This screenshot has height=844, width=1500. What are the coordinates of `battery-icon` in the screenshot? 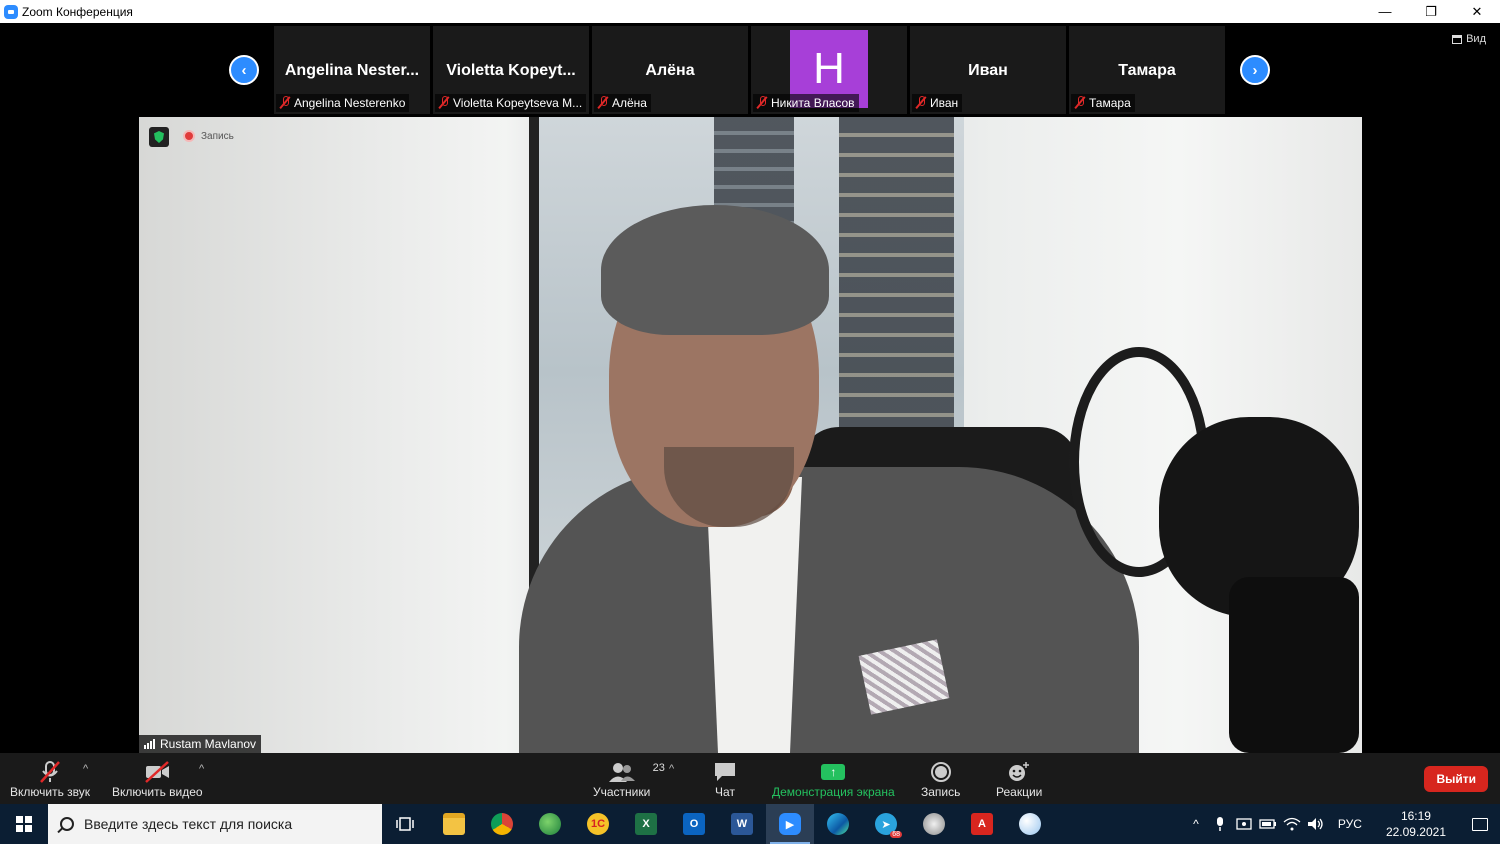 It's located at (1268, 824).